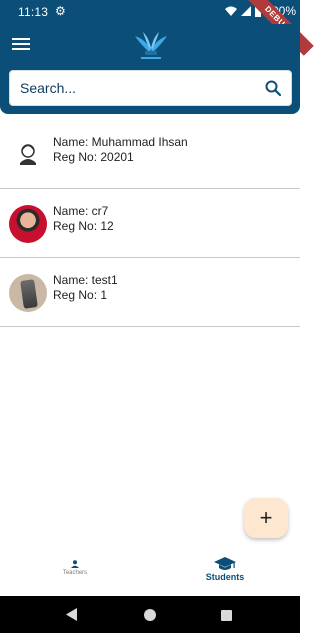  Describe the element at coordinates (80, 295) in the screenshot. I see `student-reg-no: Reg No: 1` at that location.